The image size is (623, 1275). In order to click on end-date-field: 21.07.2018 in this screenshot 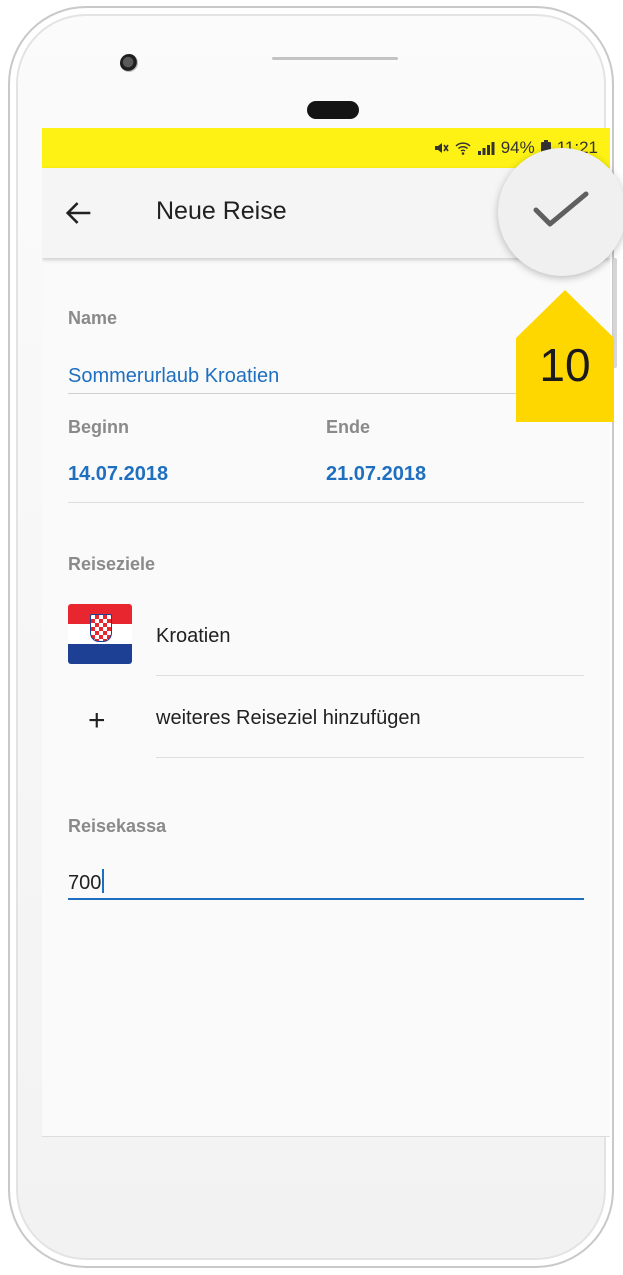, I will do `click(376, 474)`.